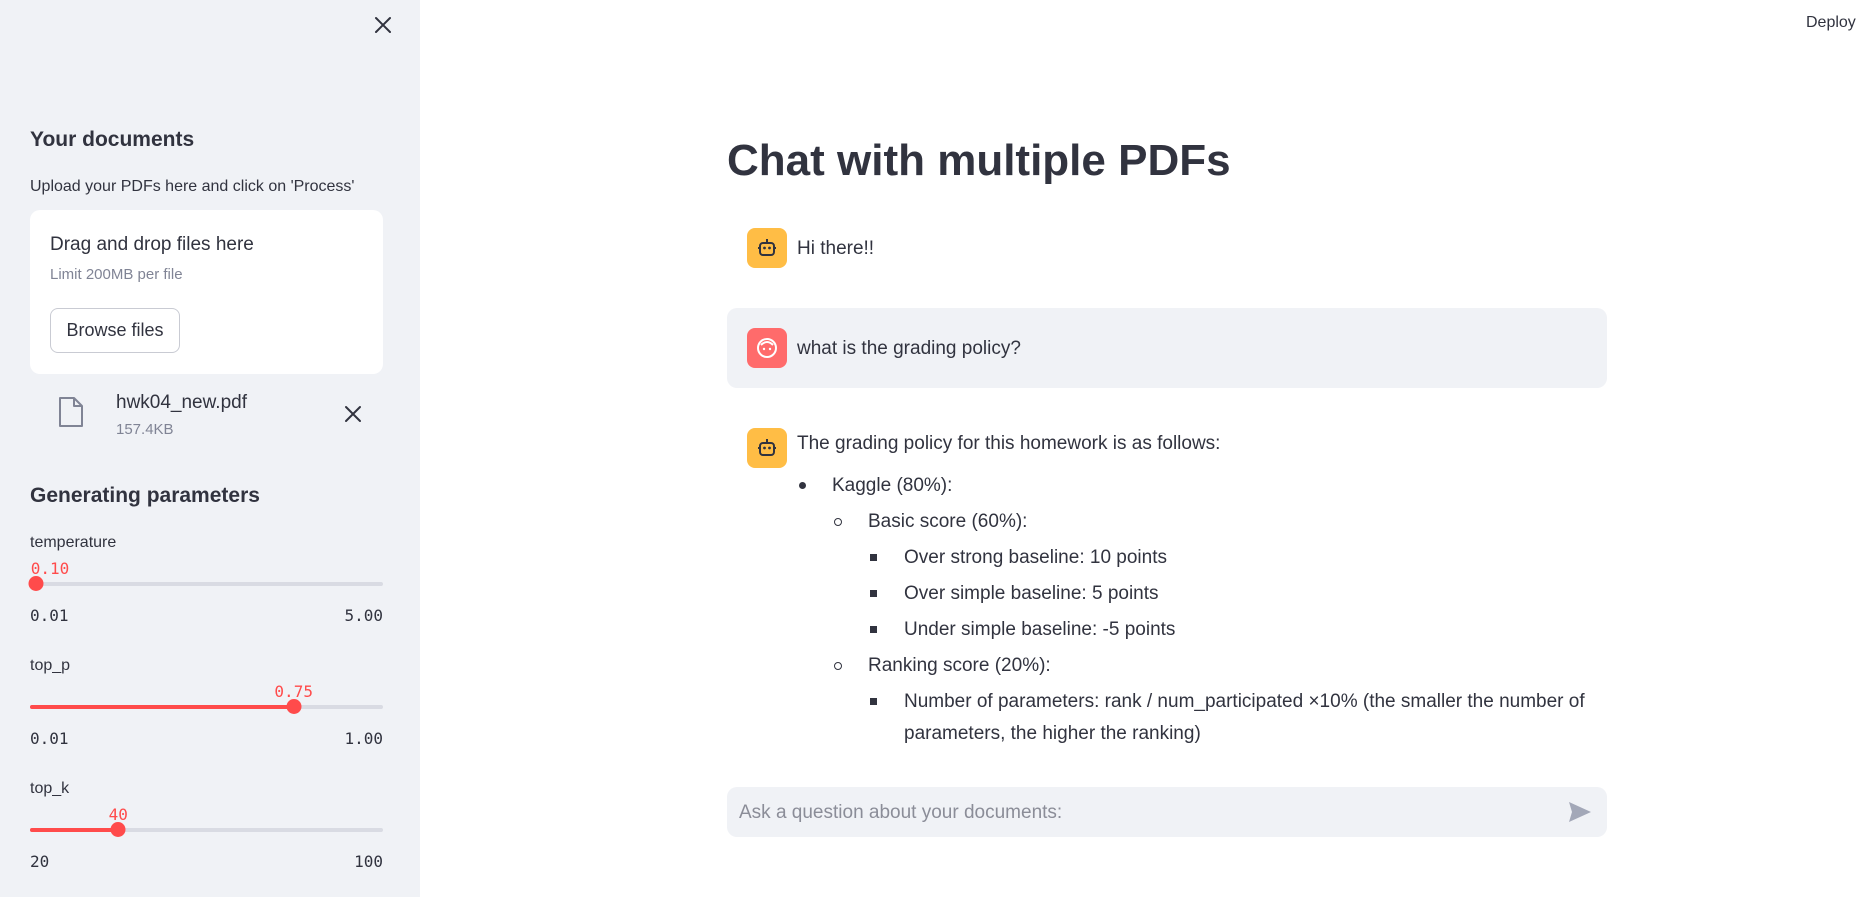 The width and height of the screenshot is (1868, 897). Describe the element at coordinates (1580, 812) in the screenshot. I see `send-icon` at that location.